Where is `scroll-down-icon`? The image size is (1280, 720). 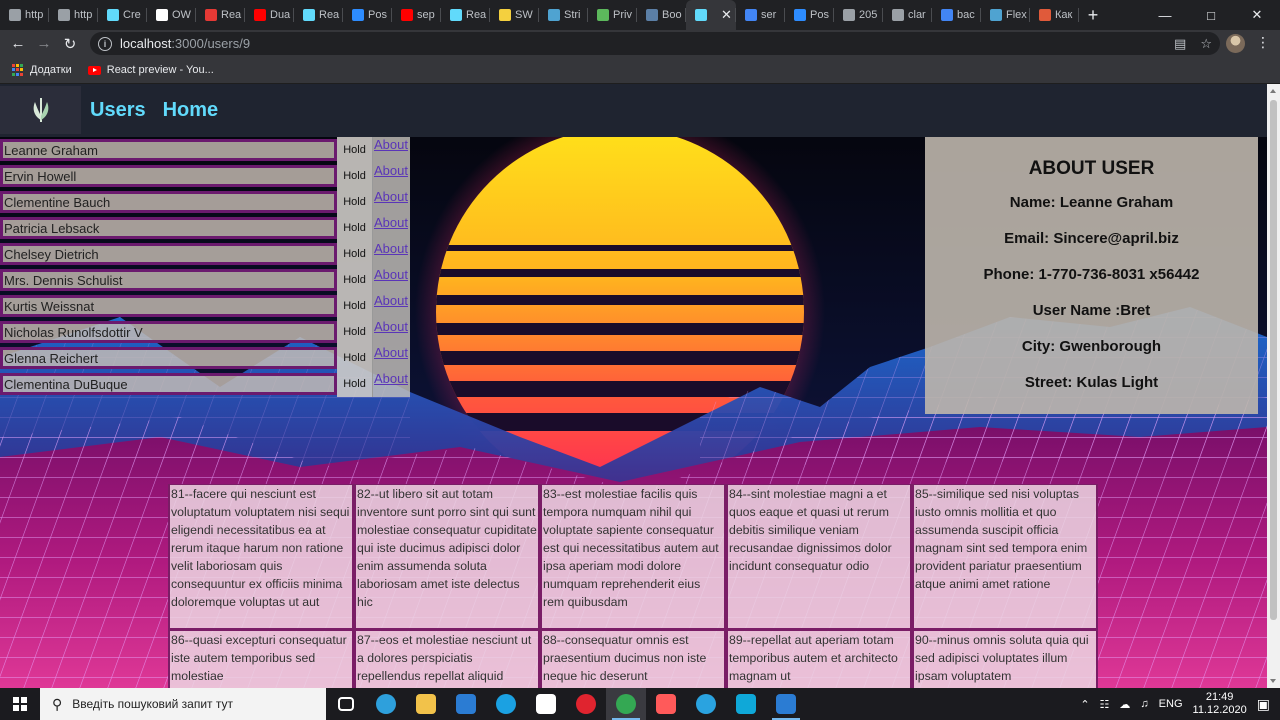 scroll-down-icon is located at coordinates (1273, 681).